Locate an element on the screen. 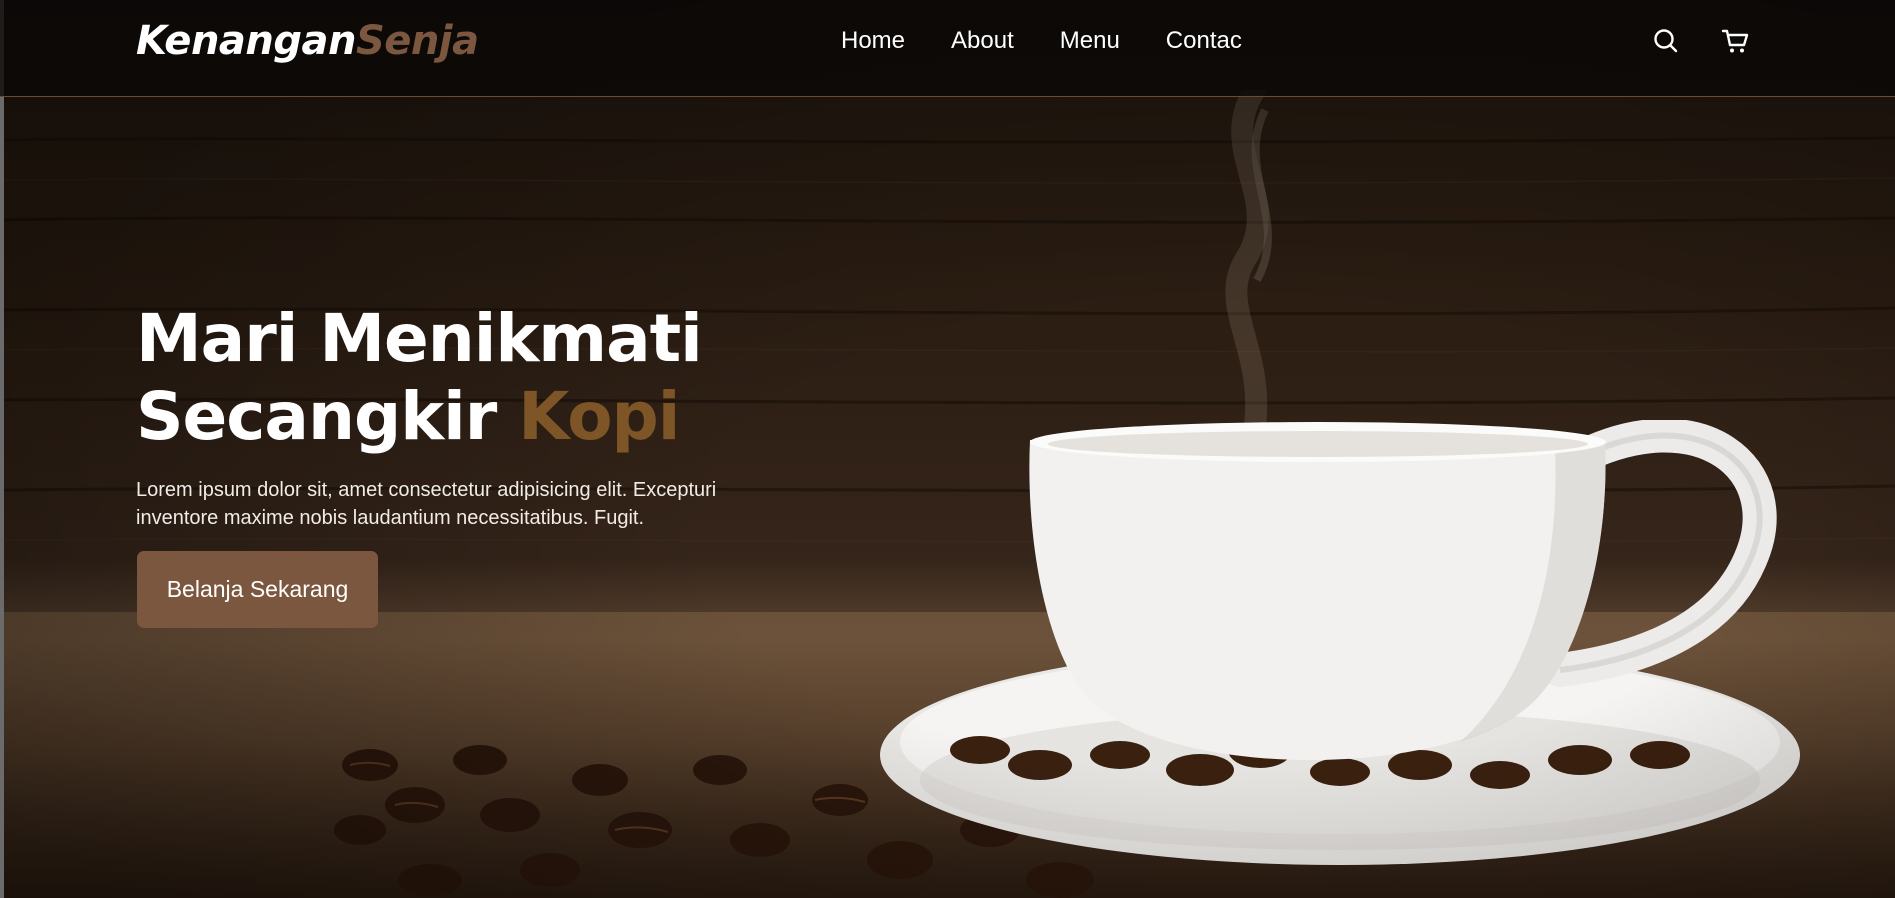 The image size is (1895, 898). shop-now-button: Belanja Sekarang is located at coordinates (257, 589).